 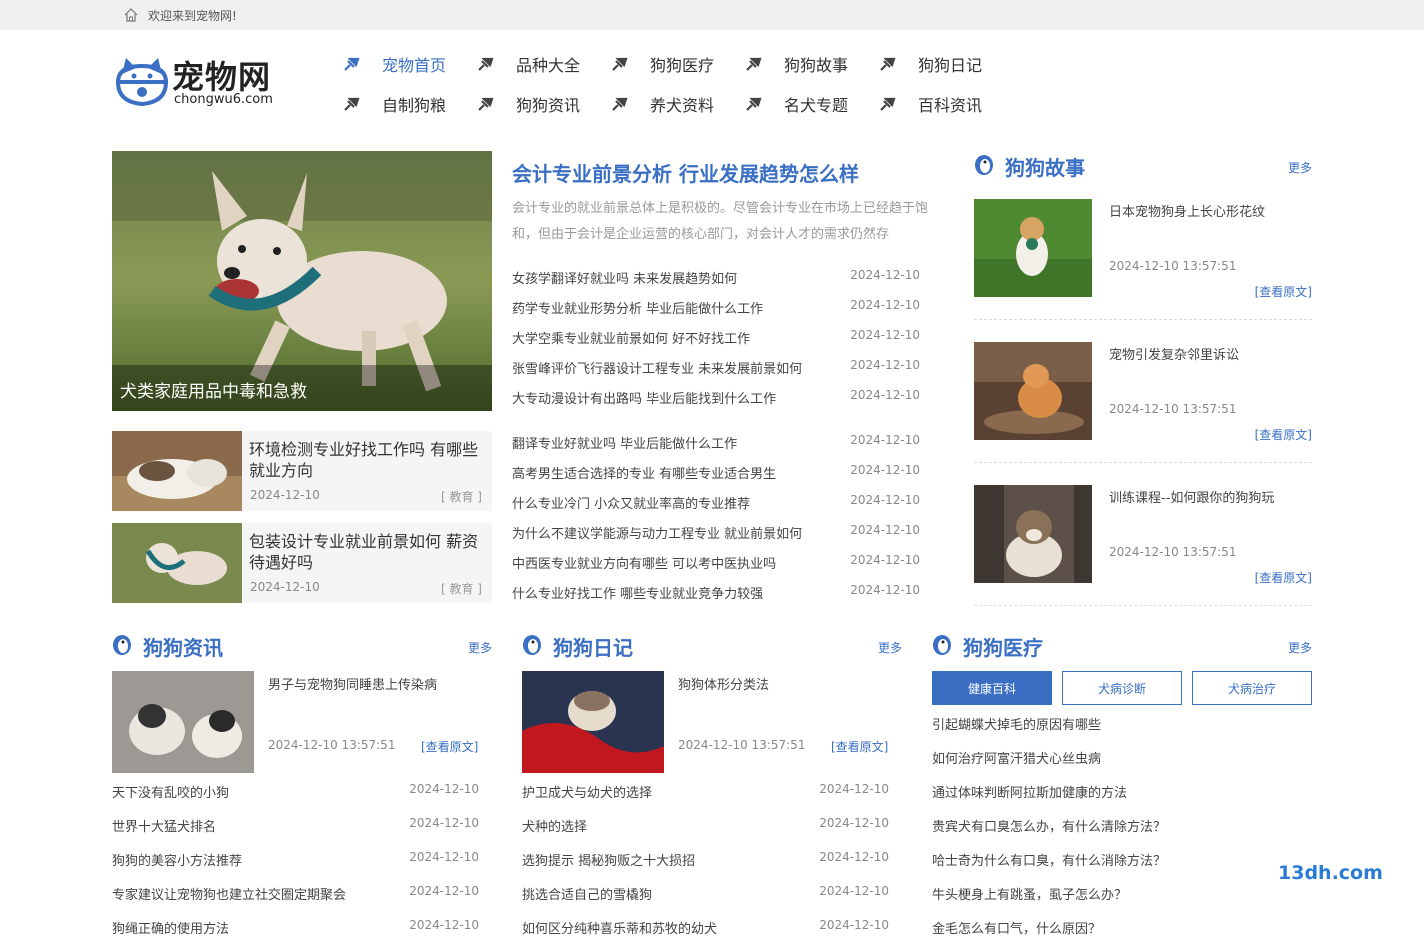 What do you see at coordinates (414, 64) in the screenshot?
I see `nav-item-home: 宠物首页` at bounding box center [414, 64].